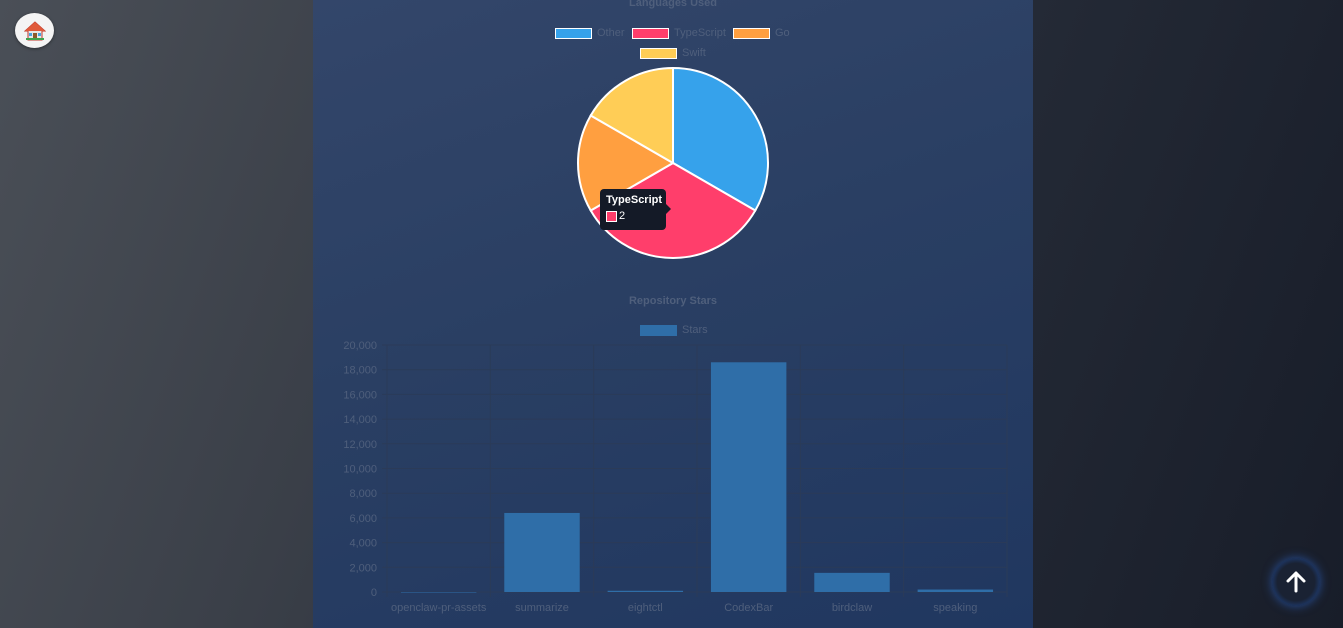 This screenshot has height=628, width=1343. Describe the element at coordinates (645, 608) in the screenshot. I see `x-tick-label: eightctl` at that location.